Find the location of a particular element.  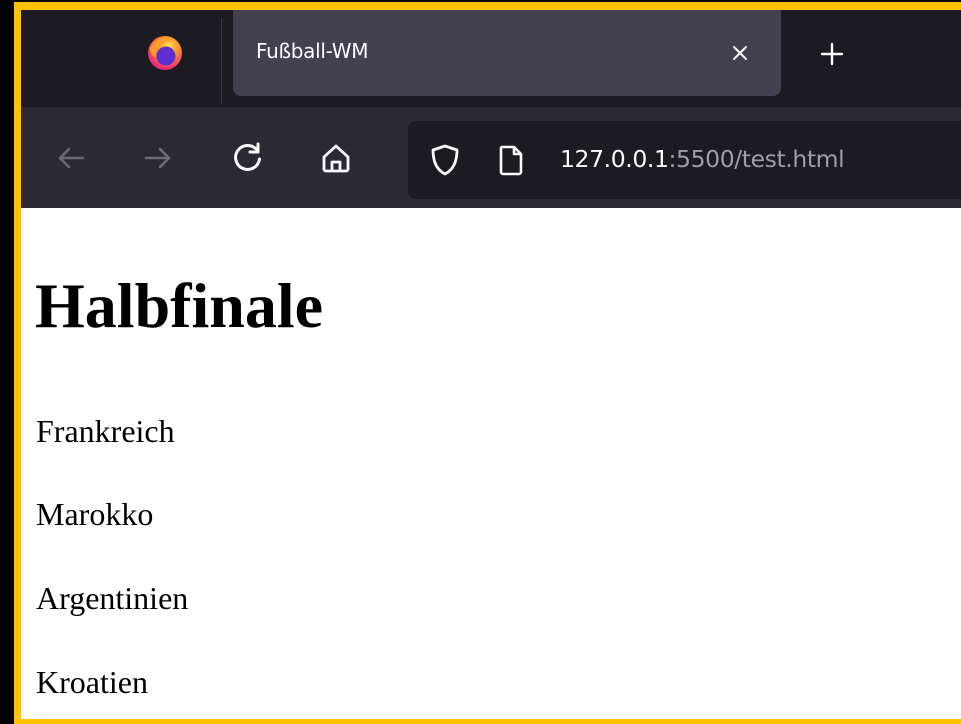

page-icon is located at coordinates (511, 160).